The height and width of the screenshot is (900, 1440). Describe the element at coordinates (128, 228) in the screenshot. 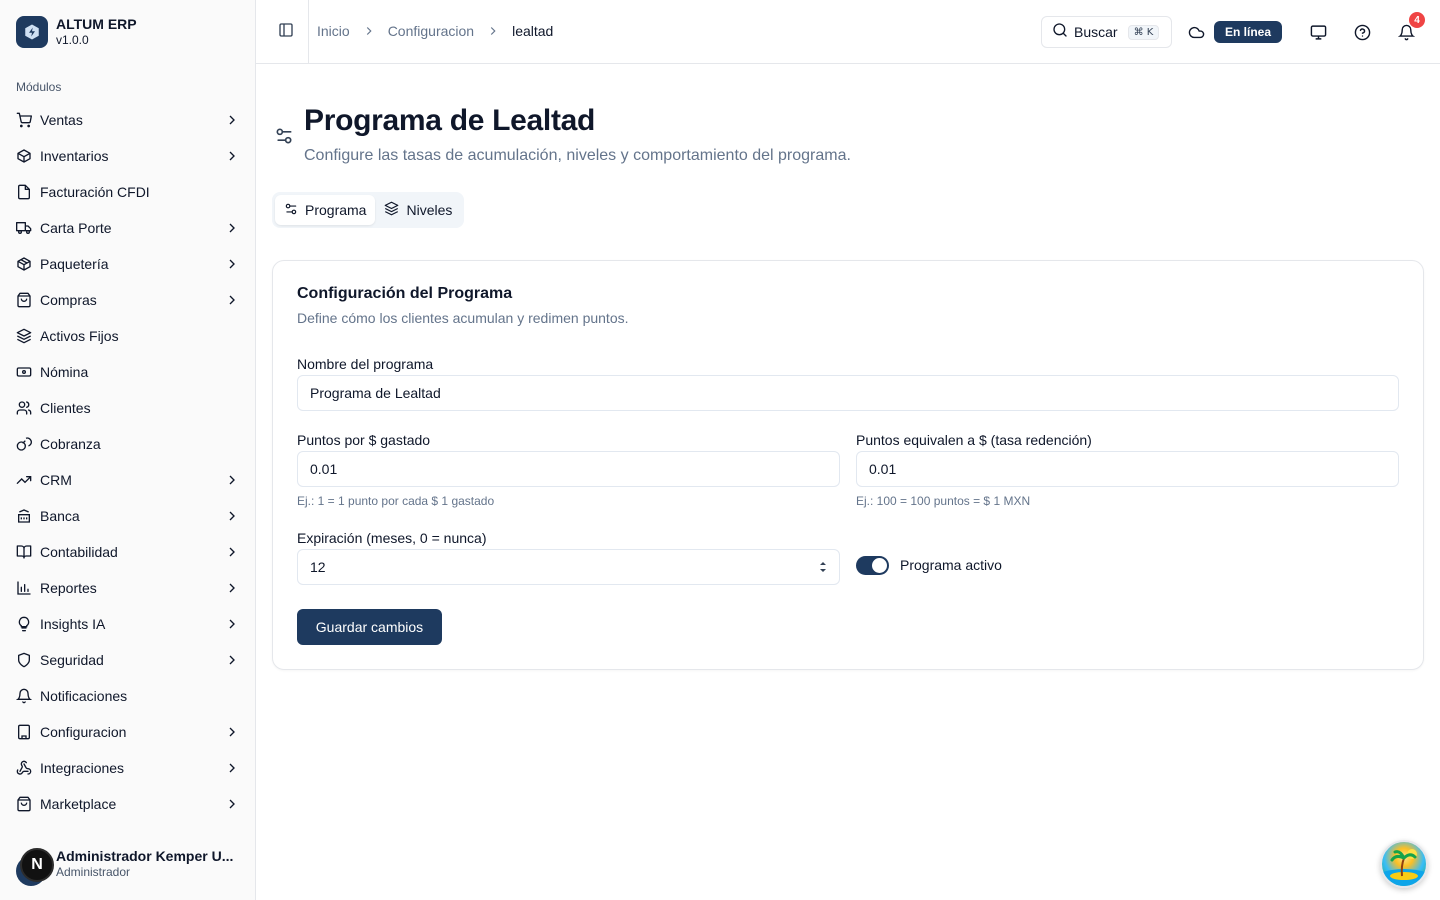

I see `sidebar-item-carta-porte: Carta Porte` at that location.